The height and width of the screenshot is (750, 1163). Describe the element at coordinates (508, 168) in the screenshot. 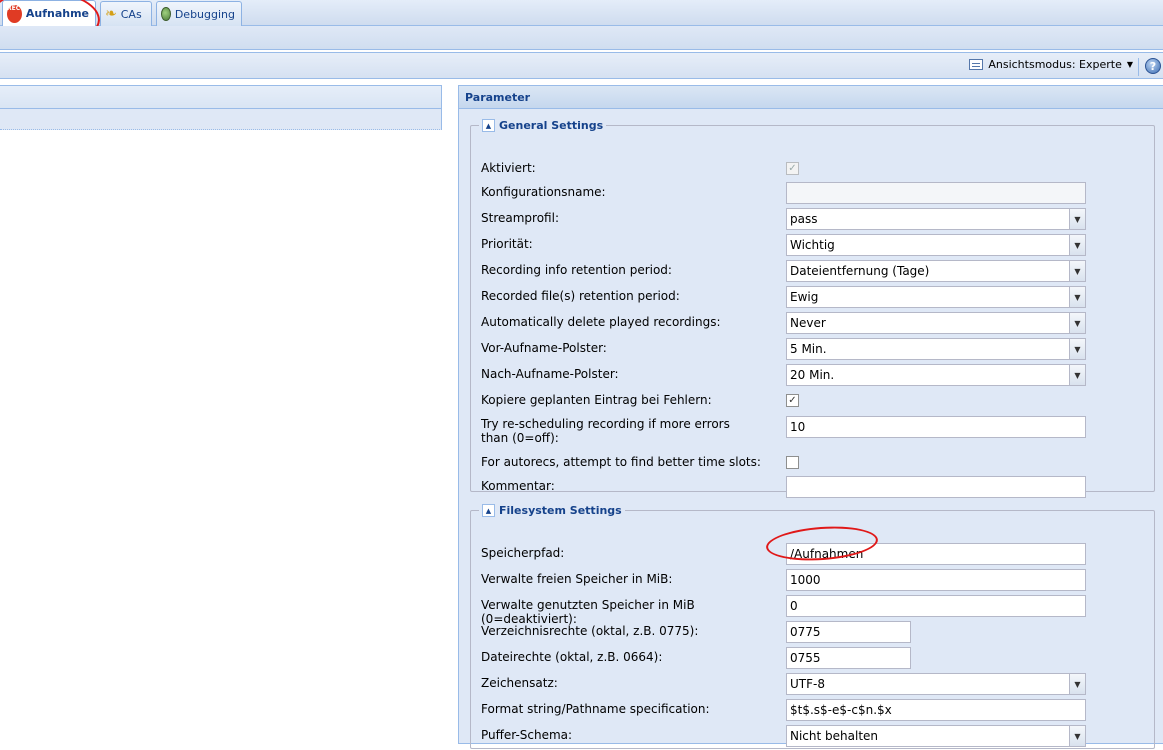

I see `field-label: Aktiviert:` at that location.